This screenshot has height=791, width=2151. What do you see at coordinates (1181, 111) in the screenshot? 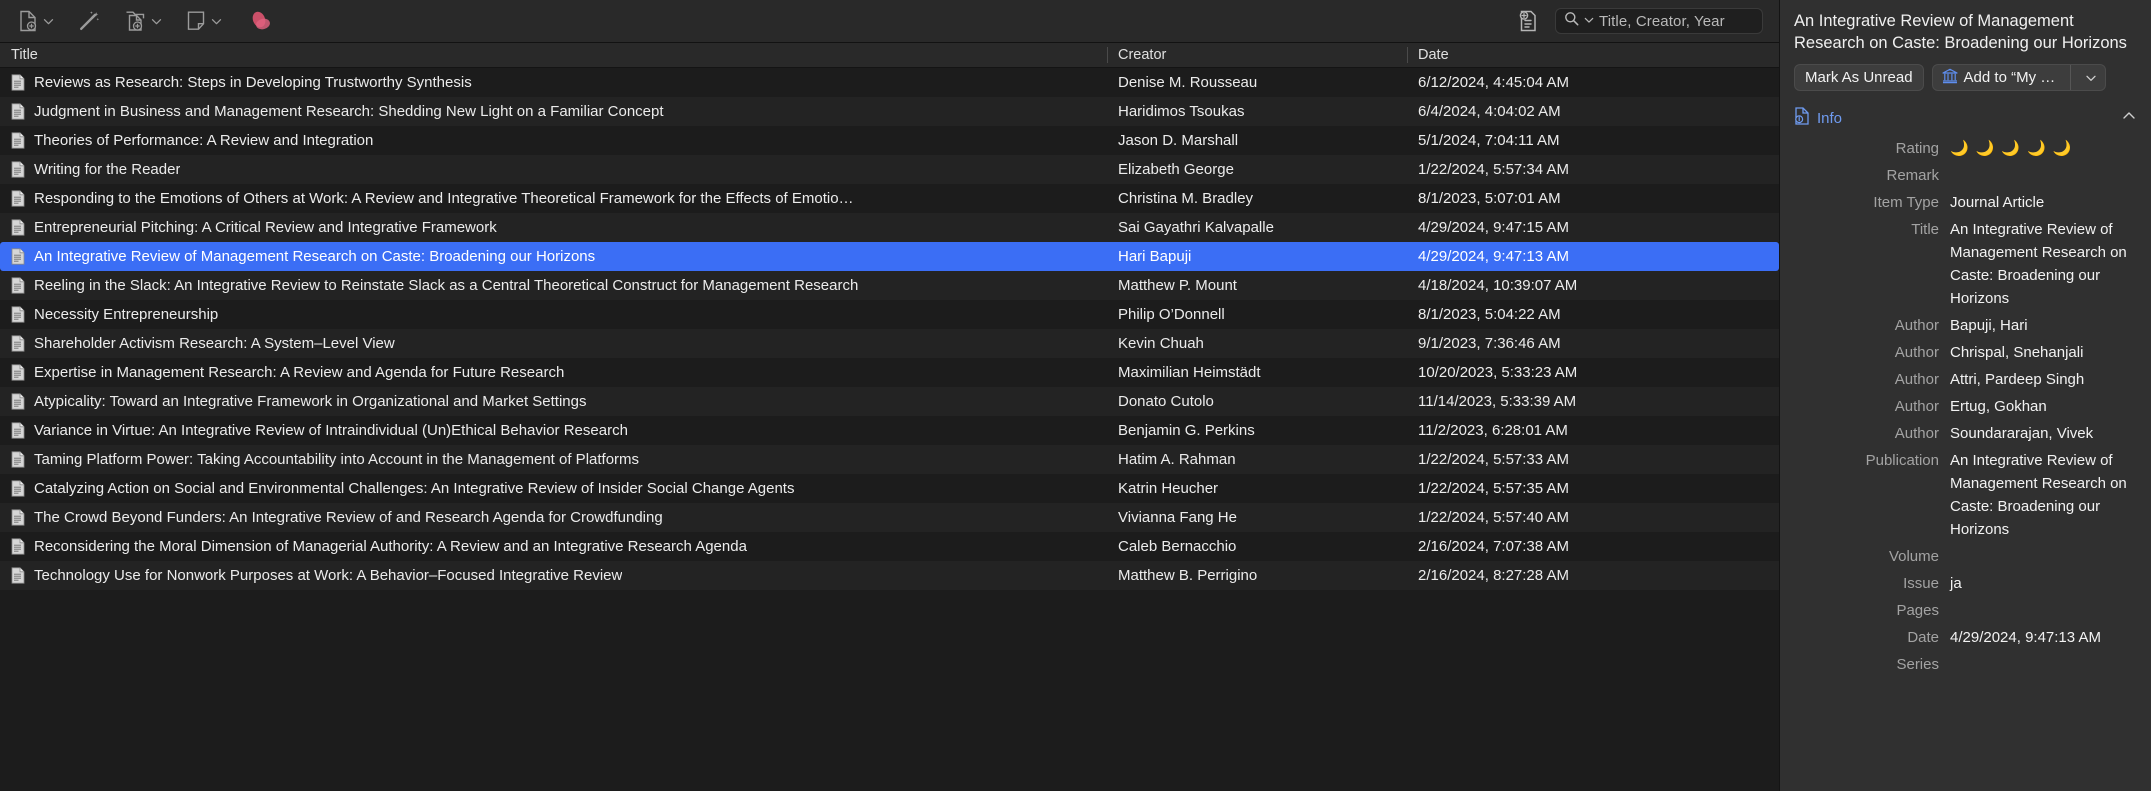
I see `cell-creator: Haridimos Tsoukas` at bounding box center [1181, 111].